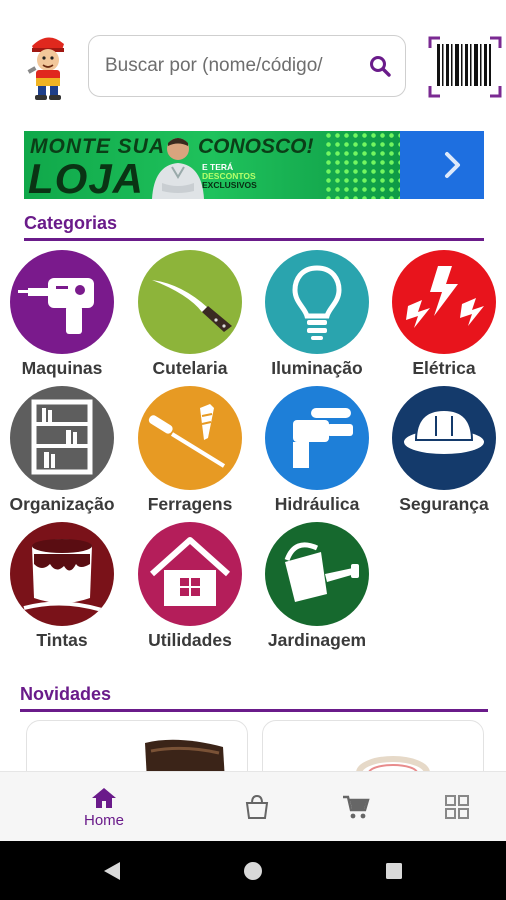 This screenshot has width=506, height=900. Describe the element at coordinates (362, 165) in the screenshot. I see `banner-dots` at that location.